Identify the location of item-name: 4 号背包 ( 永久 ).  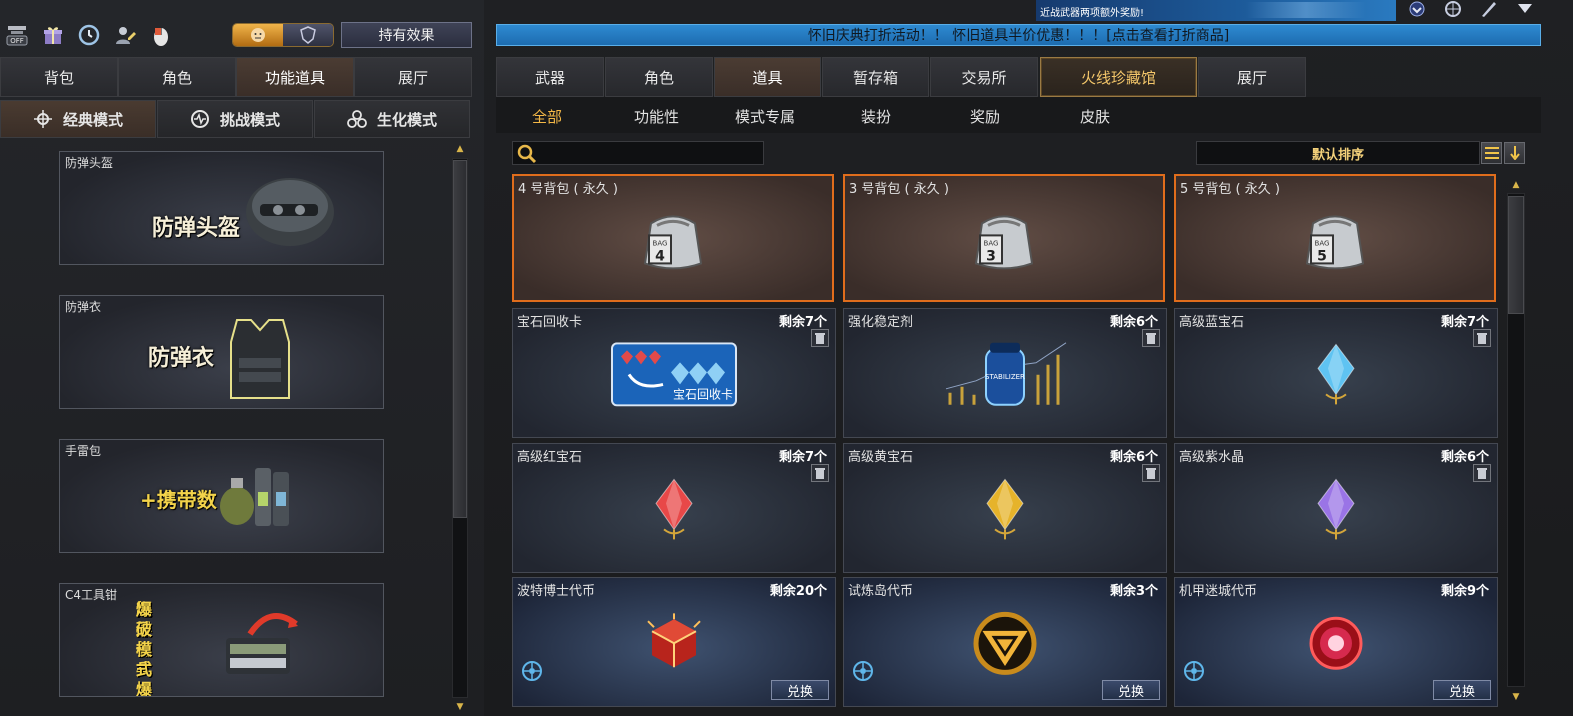
(568, 189).